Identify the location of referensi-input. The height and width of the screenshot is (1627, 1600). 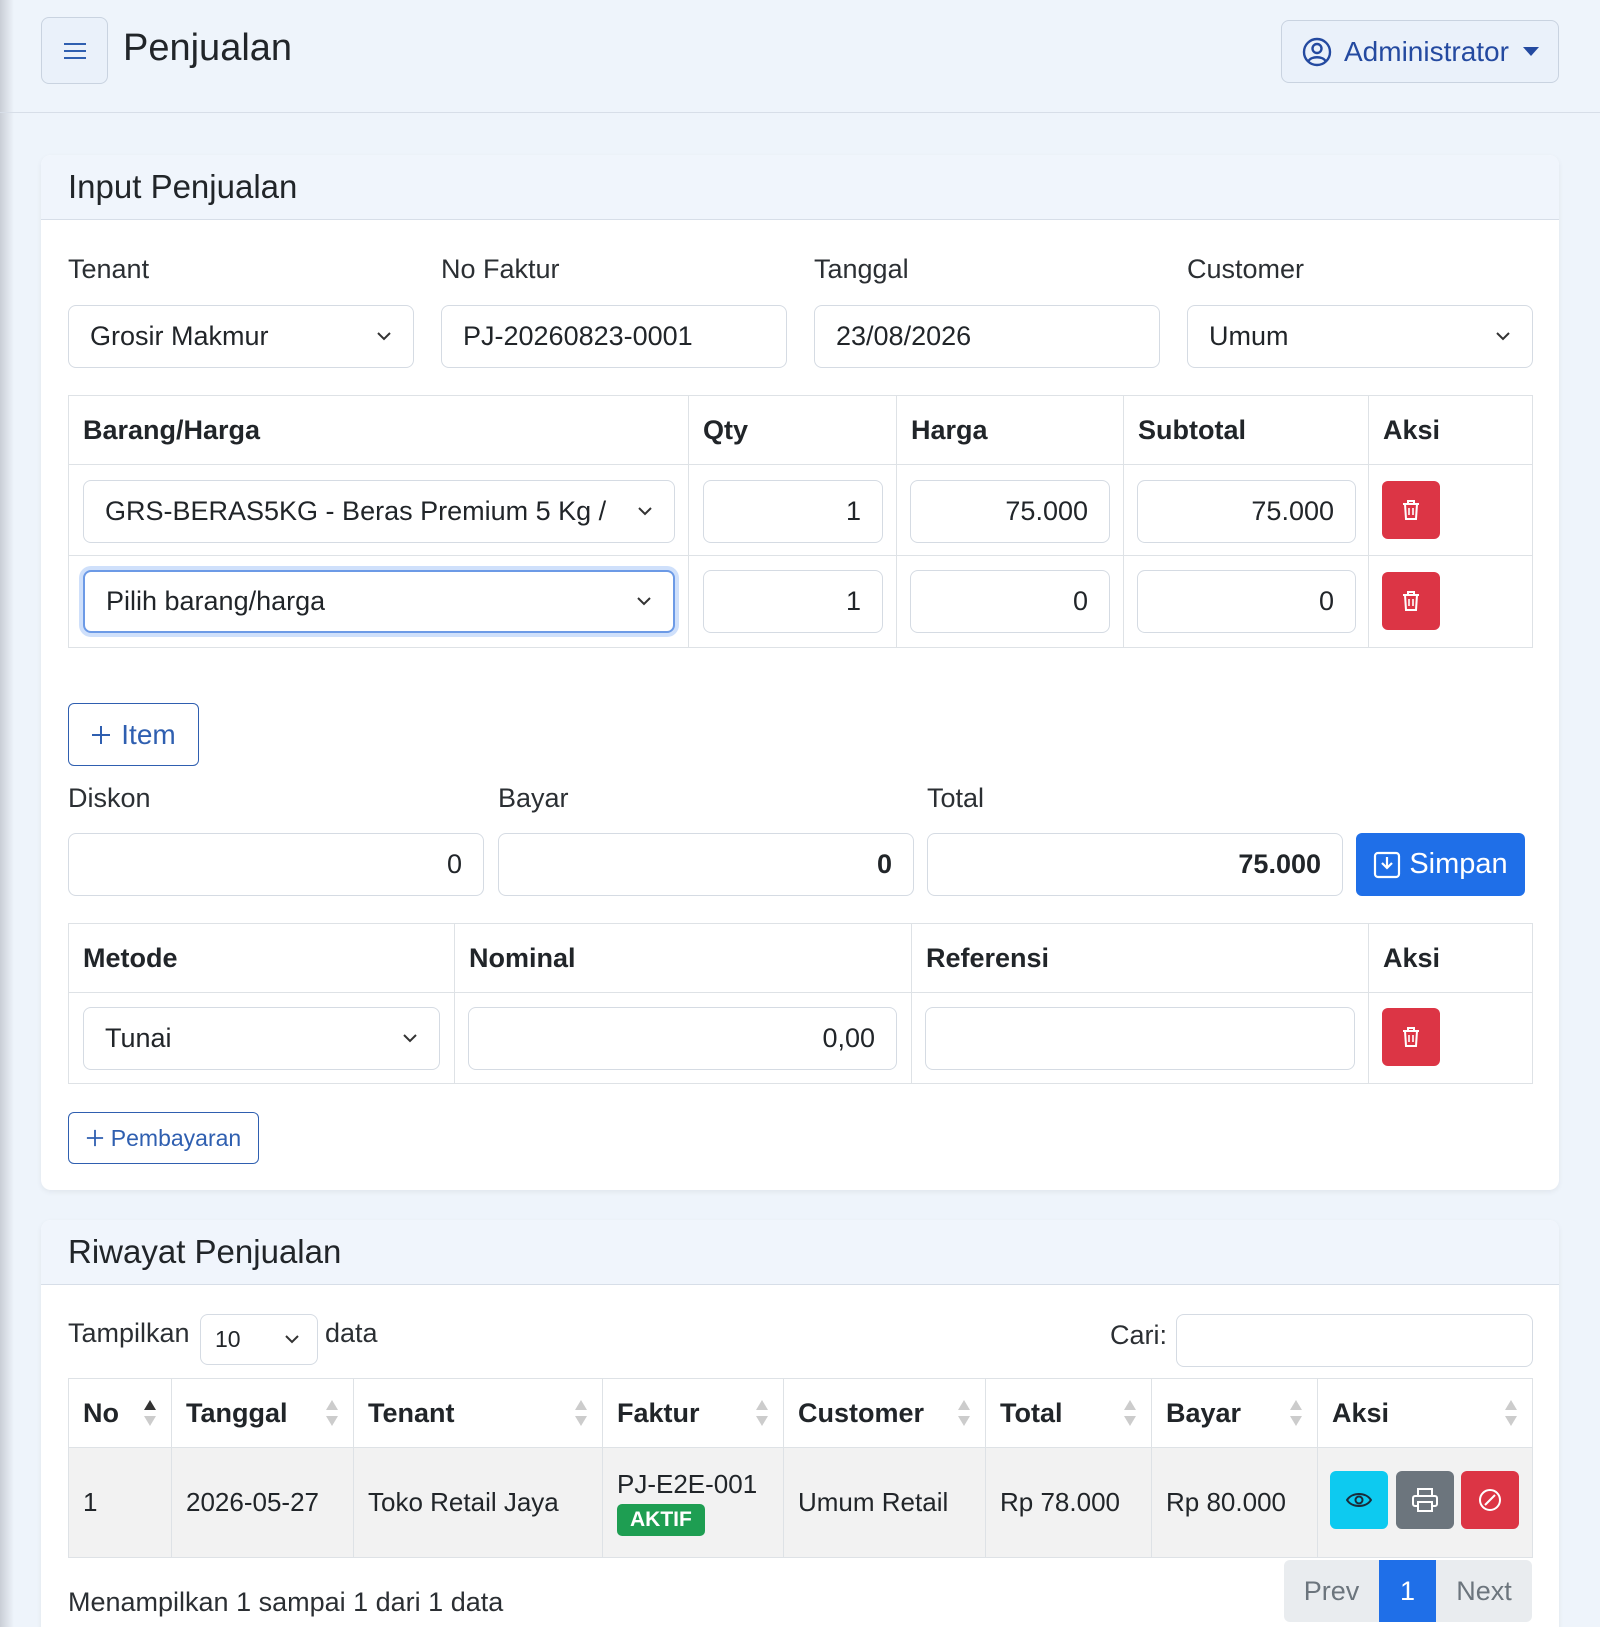
(1140, 1038).